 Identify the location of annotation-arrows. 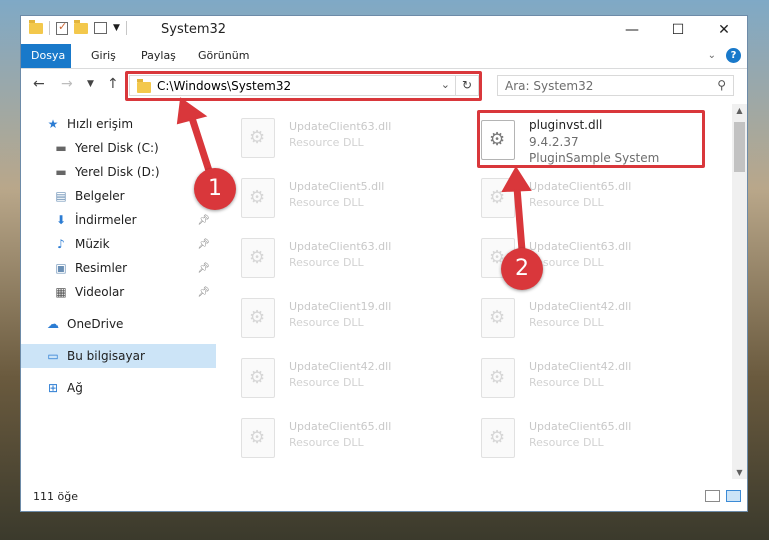
(354, 175).